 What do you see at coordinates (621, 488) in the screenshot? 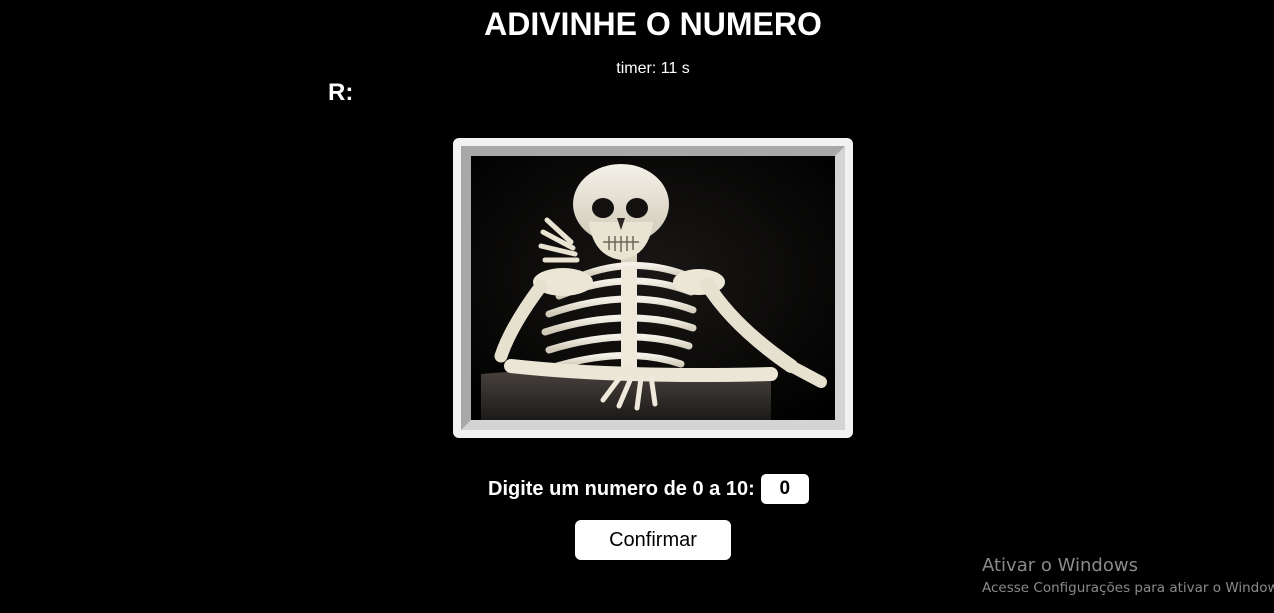
I see `guess-prompt-label: Digite um numero de 0 a 10:` at bounding box center [621, 488].